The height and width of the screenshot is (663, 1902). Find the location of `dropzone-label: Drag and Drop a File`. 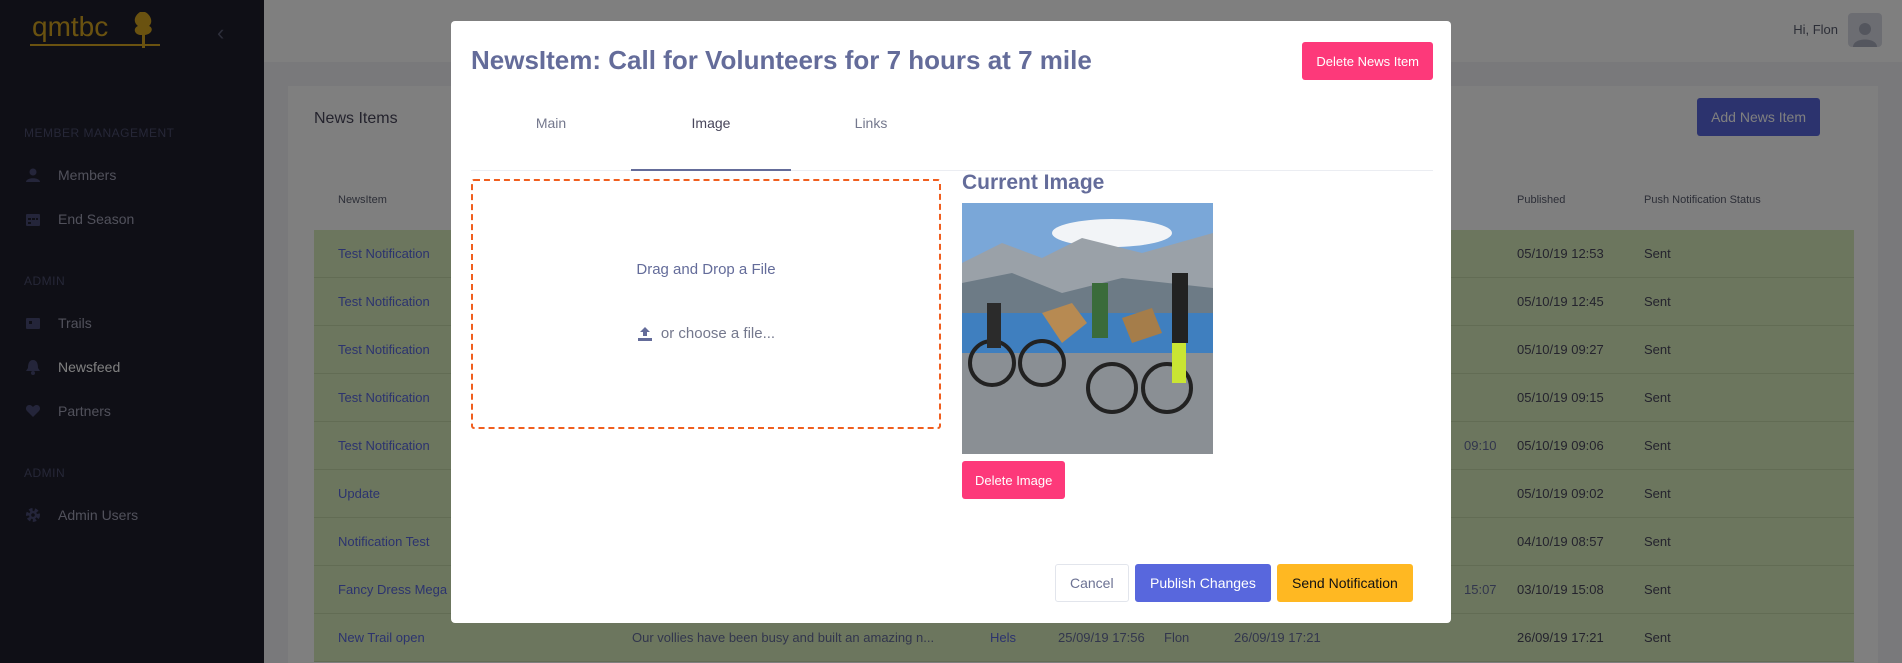

dropzone-label: Drag and Drop a File is located at coordinates (706, 269).